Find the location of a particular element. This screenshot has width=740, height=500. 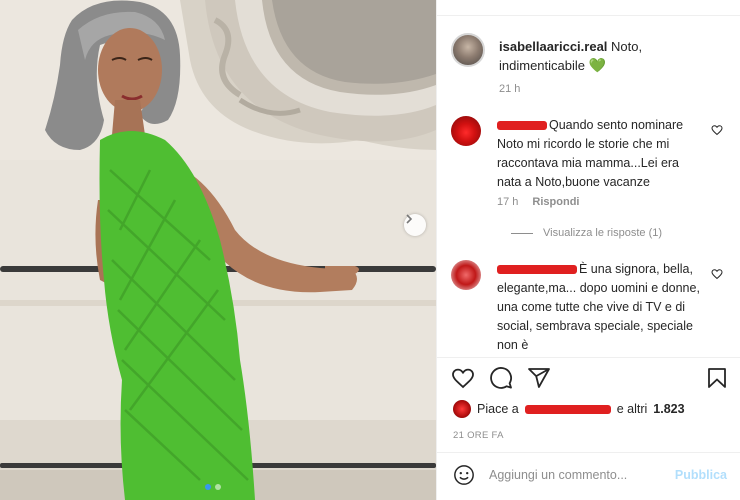

comment-icon is located at coordinates (502, 379).